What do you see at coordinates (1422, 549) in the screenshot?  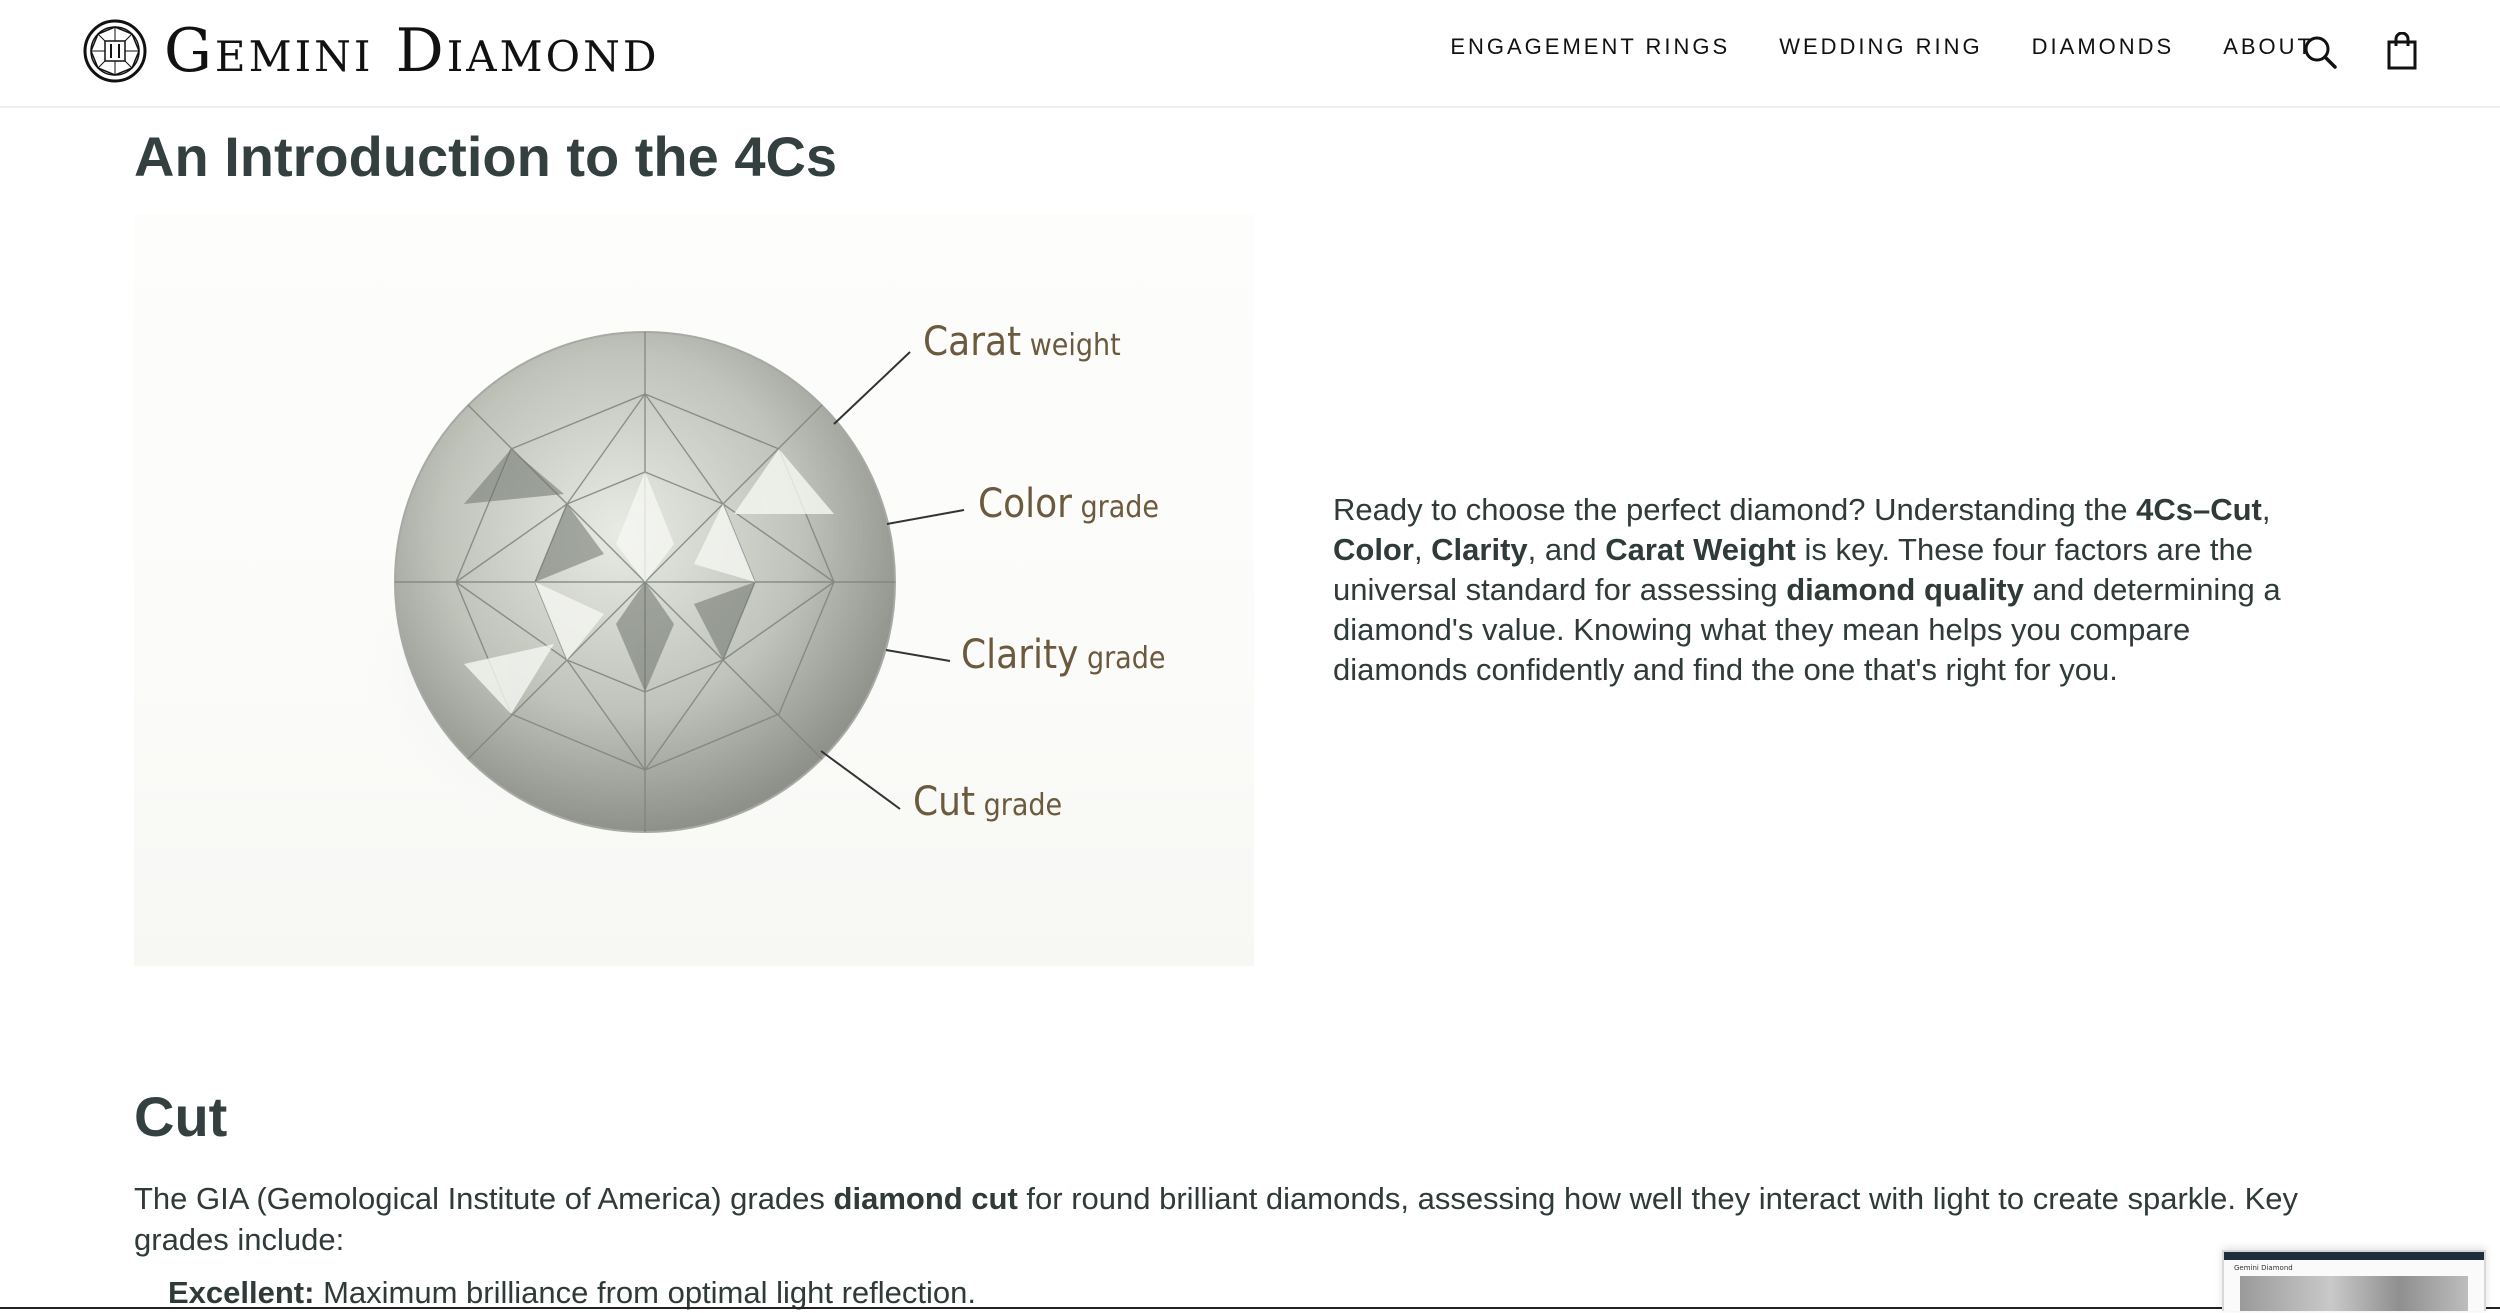 I see `intro-text-3: ,` at bounding box center [1422, 549].